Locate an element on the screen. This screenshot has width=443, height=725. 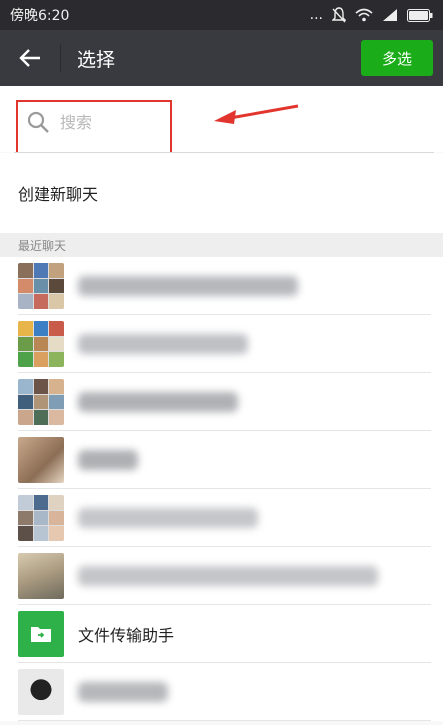
recent-chats-header: 最近聊天 is located at coordinates (221, 245).